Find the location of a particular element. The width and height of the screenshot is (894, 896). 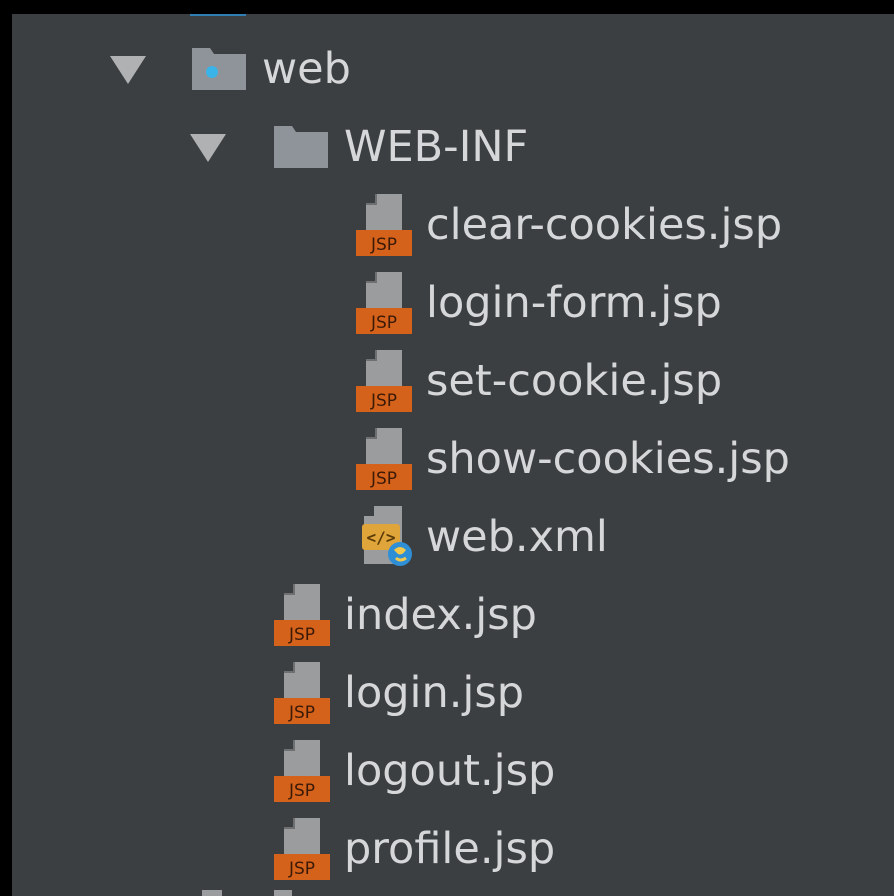

tree-item-login-jsp: JSP login.jsp is located at coordinates (453, 693).